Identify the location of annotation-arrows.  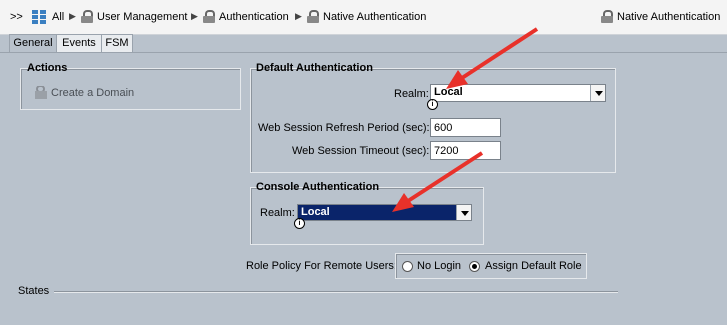
(465, 119).